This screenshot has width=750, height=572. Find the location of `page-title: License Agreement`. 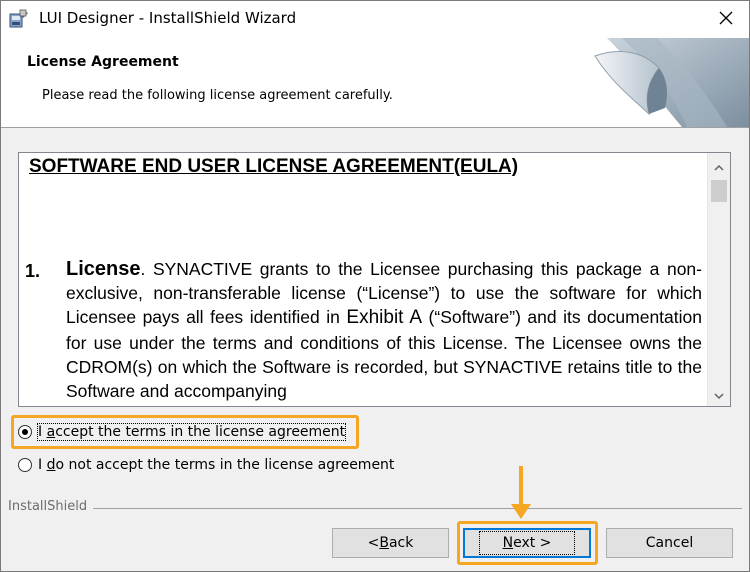

page-title: License Agreement is located at coordinates (103, 62).